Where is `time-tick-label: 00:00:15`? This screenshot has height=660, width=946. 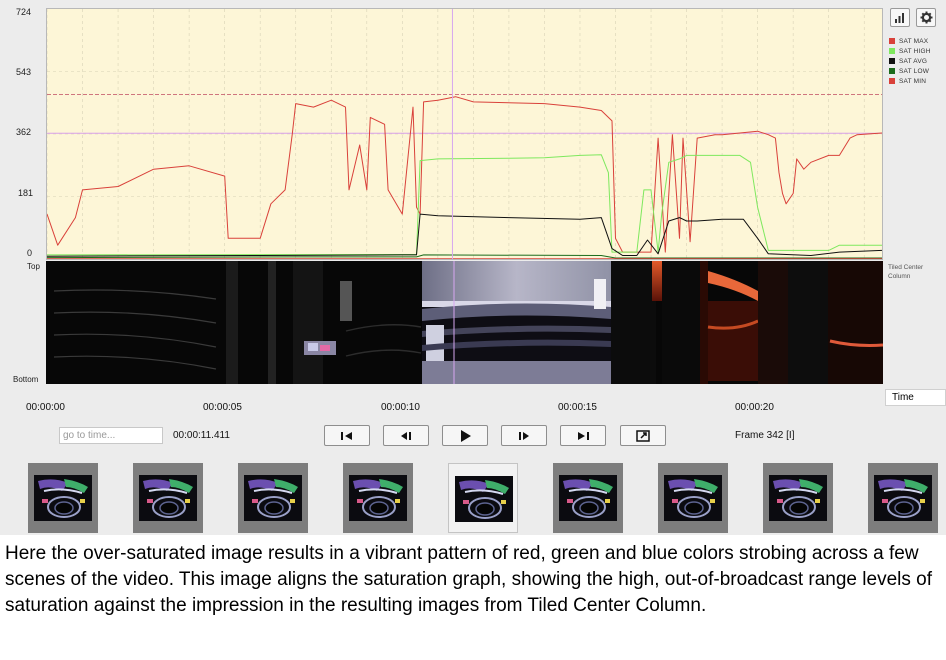
time-tick-label: 00:00:15 is located at coordinates (577, 407).